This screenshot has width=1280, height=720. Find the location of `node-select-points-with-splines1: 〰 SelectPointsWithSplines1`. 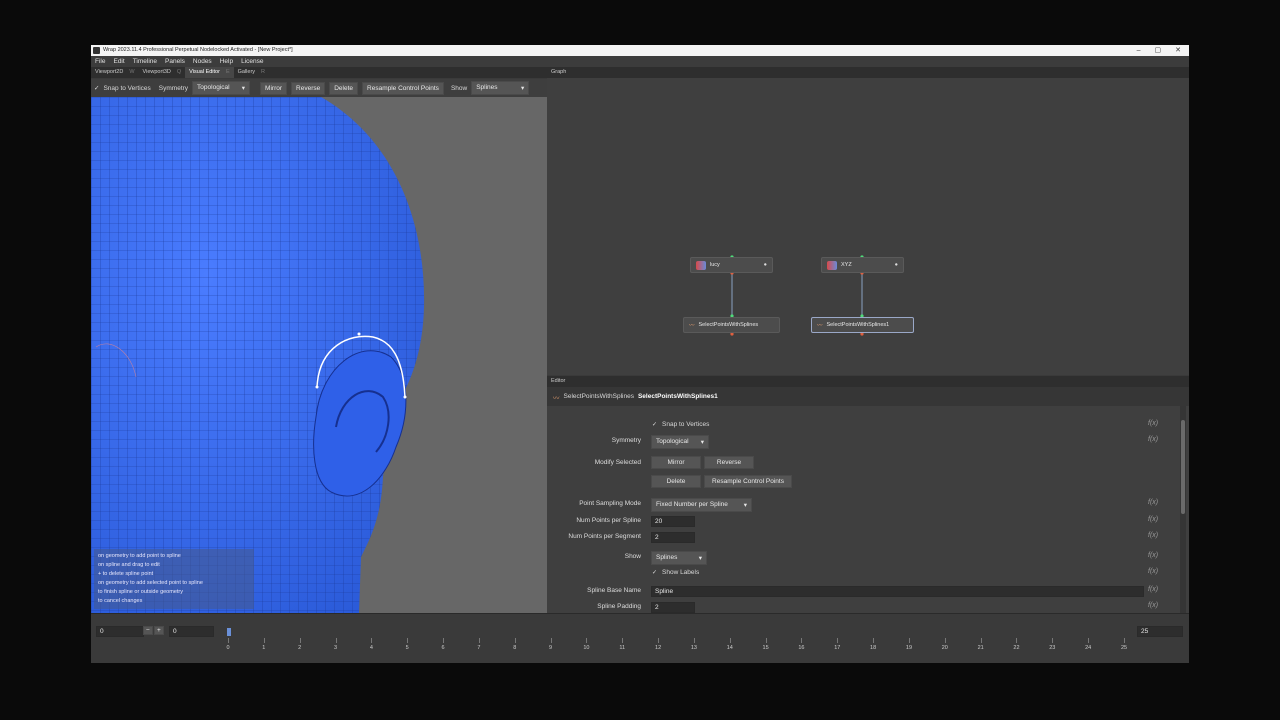

node-select-points-with-splines1: 〰 SelectPointsWithSplines1 is located at coordinates (862, 325).